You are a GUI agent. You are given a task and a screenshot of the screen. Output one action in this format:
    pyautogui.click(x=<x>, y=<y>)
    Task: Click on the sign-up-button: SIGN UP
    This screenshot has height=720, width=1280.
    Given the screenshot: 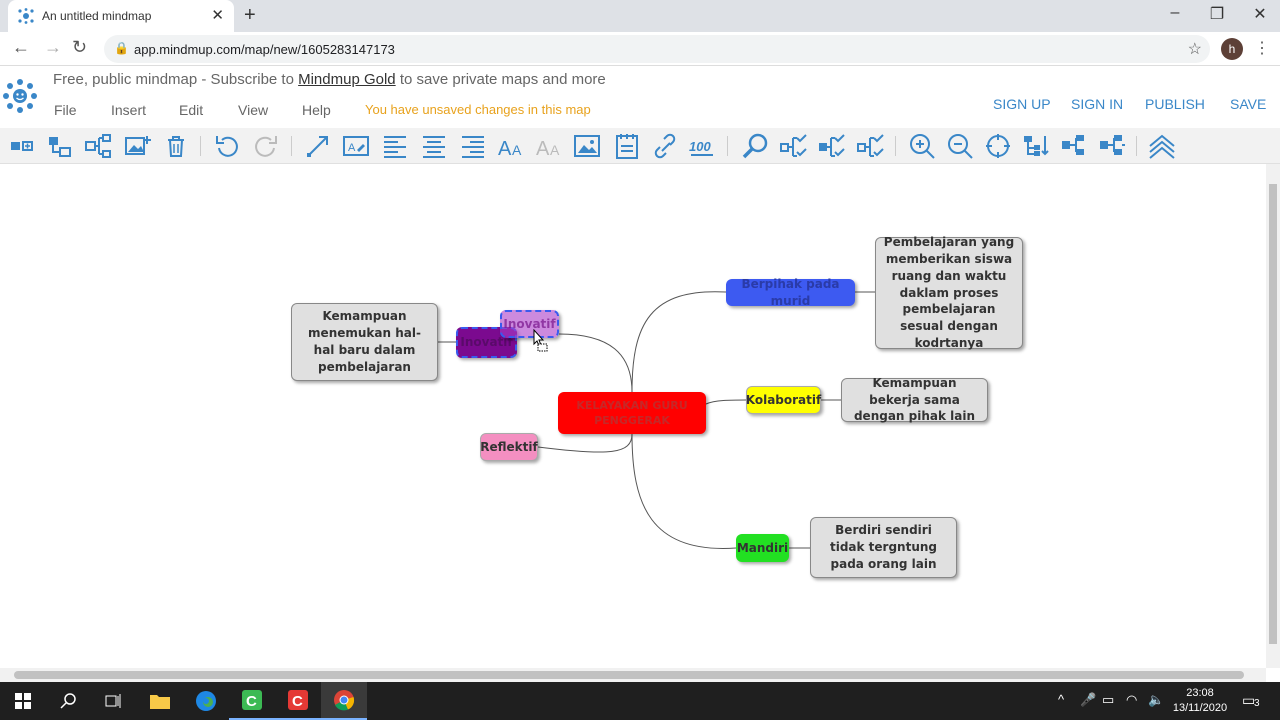 What is the action you would take?
    pyautogui.click(x=1022, y=104)
    